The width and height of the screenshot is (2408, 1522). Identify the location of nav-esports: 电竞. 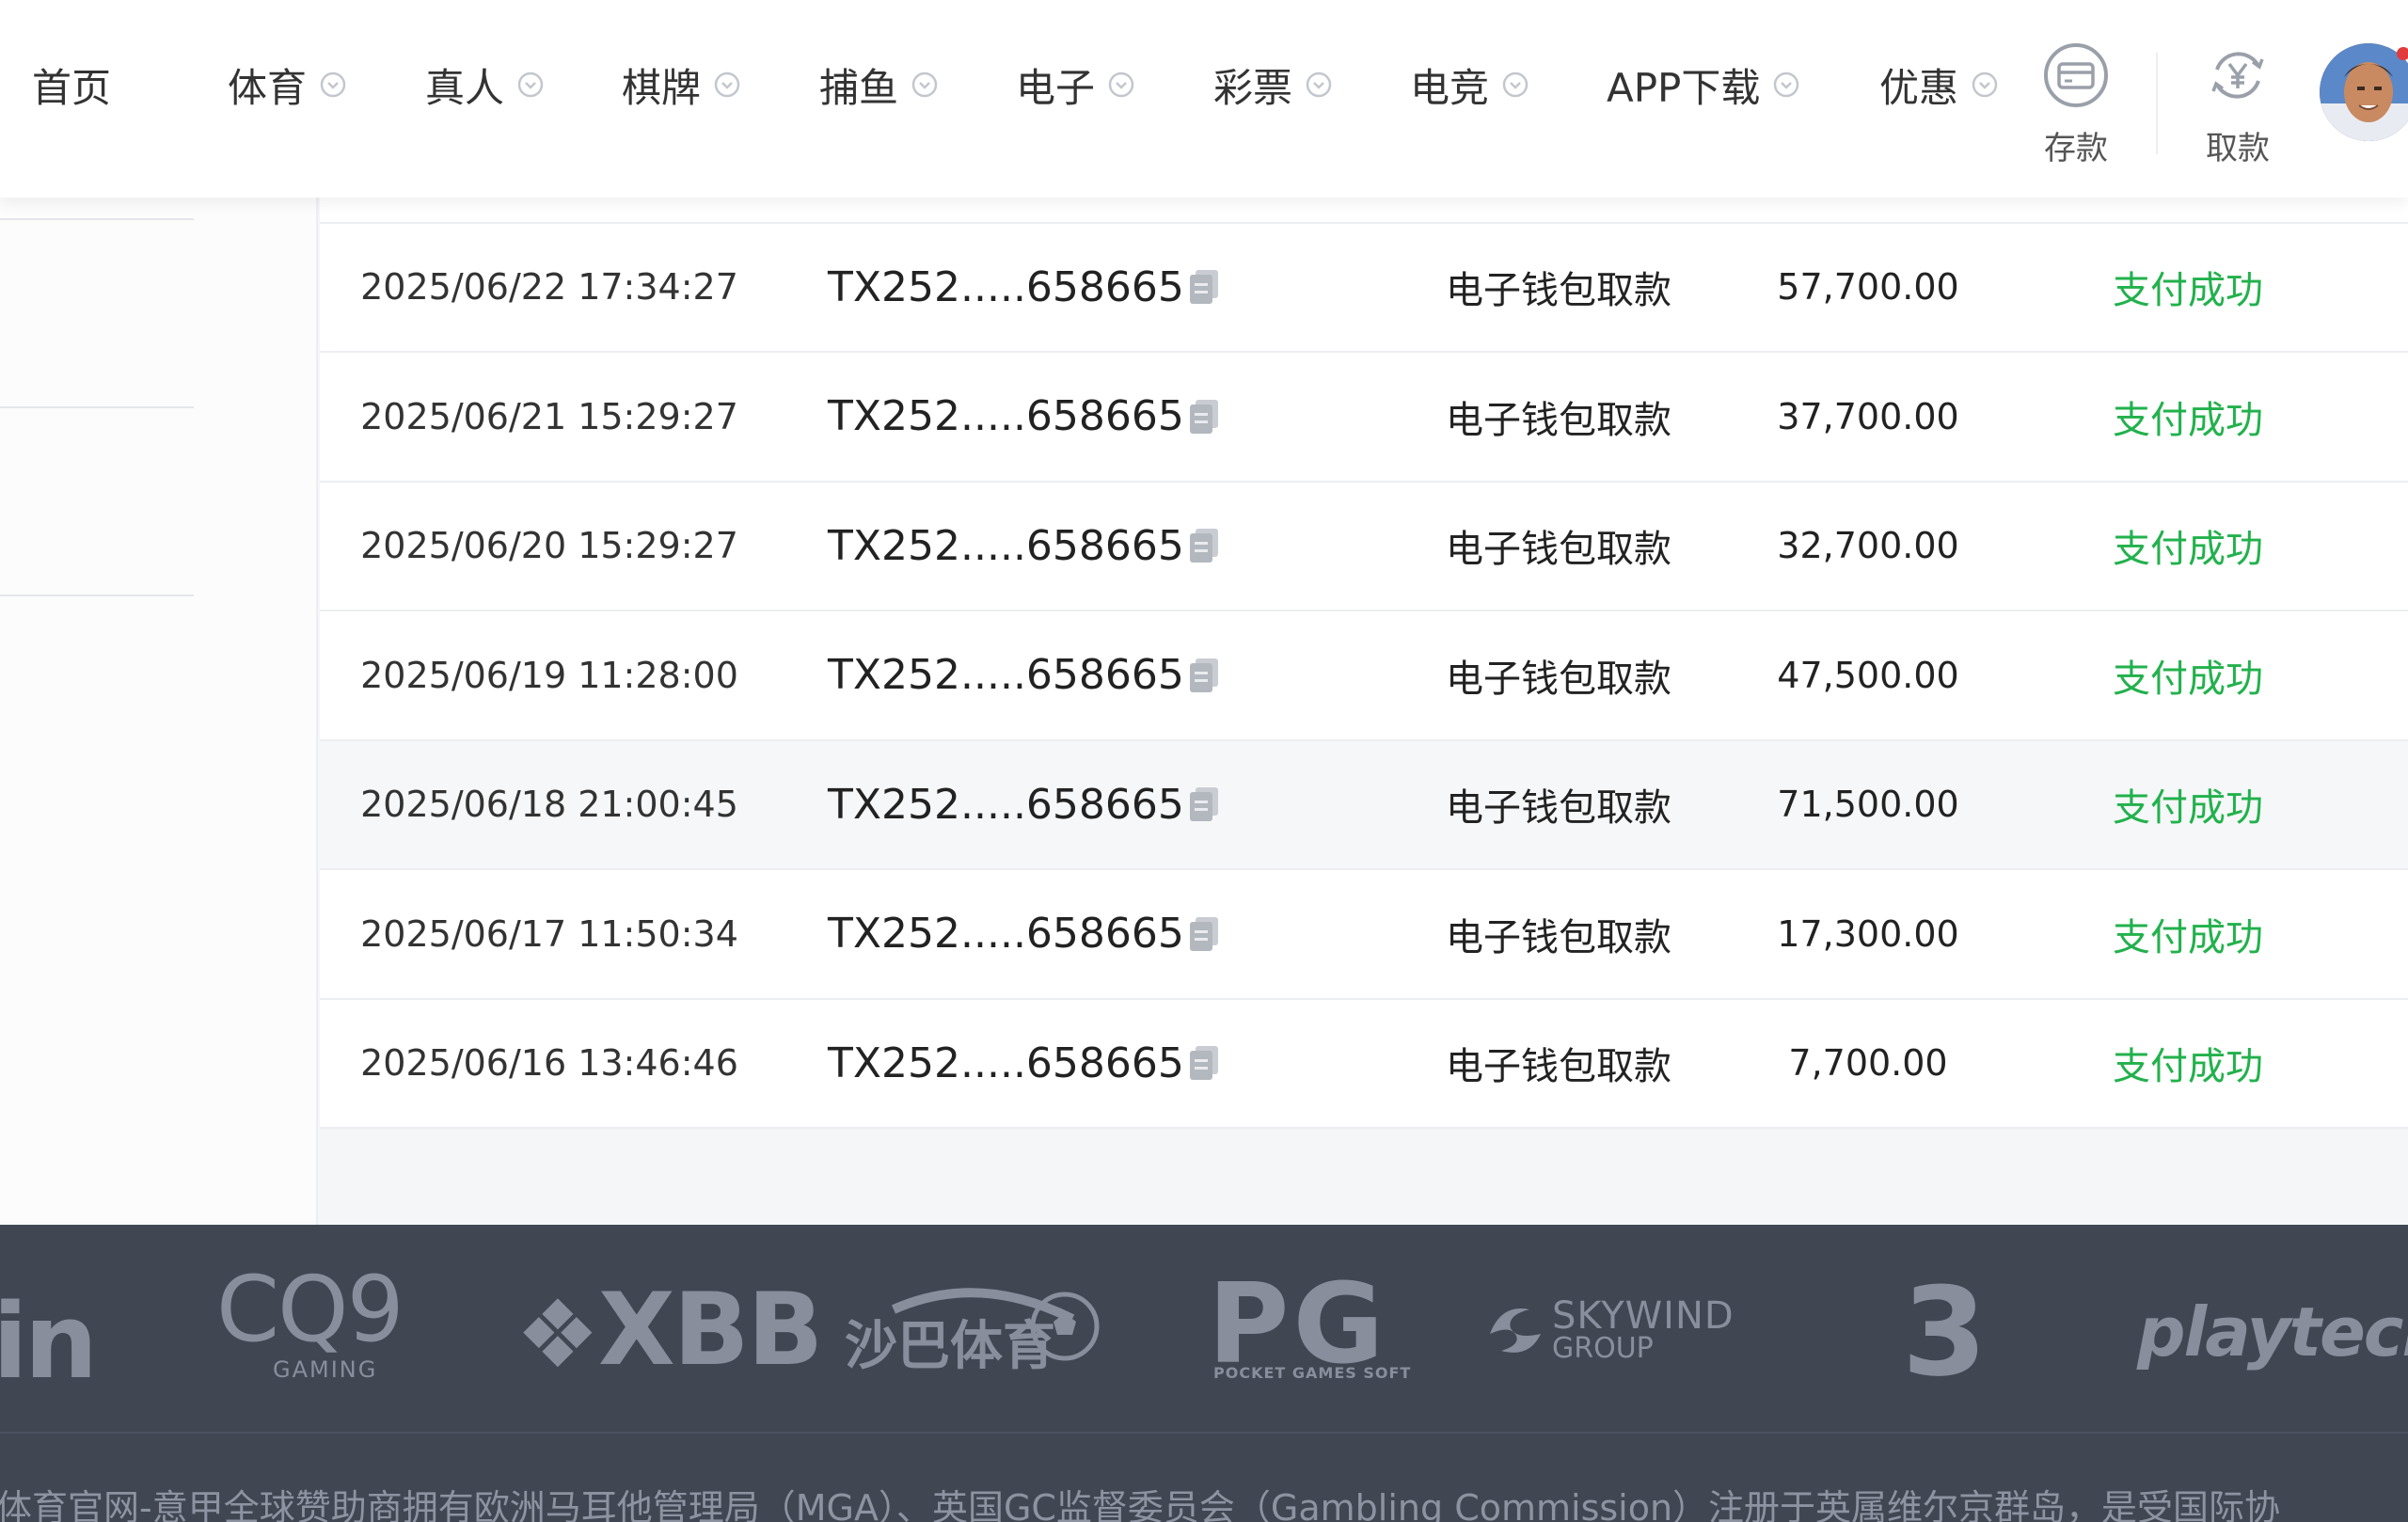
(1470, 85).